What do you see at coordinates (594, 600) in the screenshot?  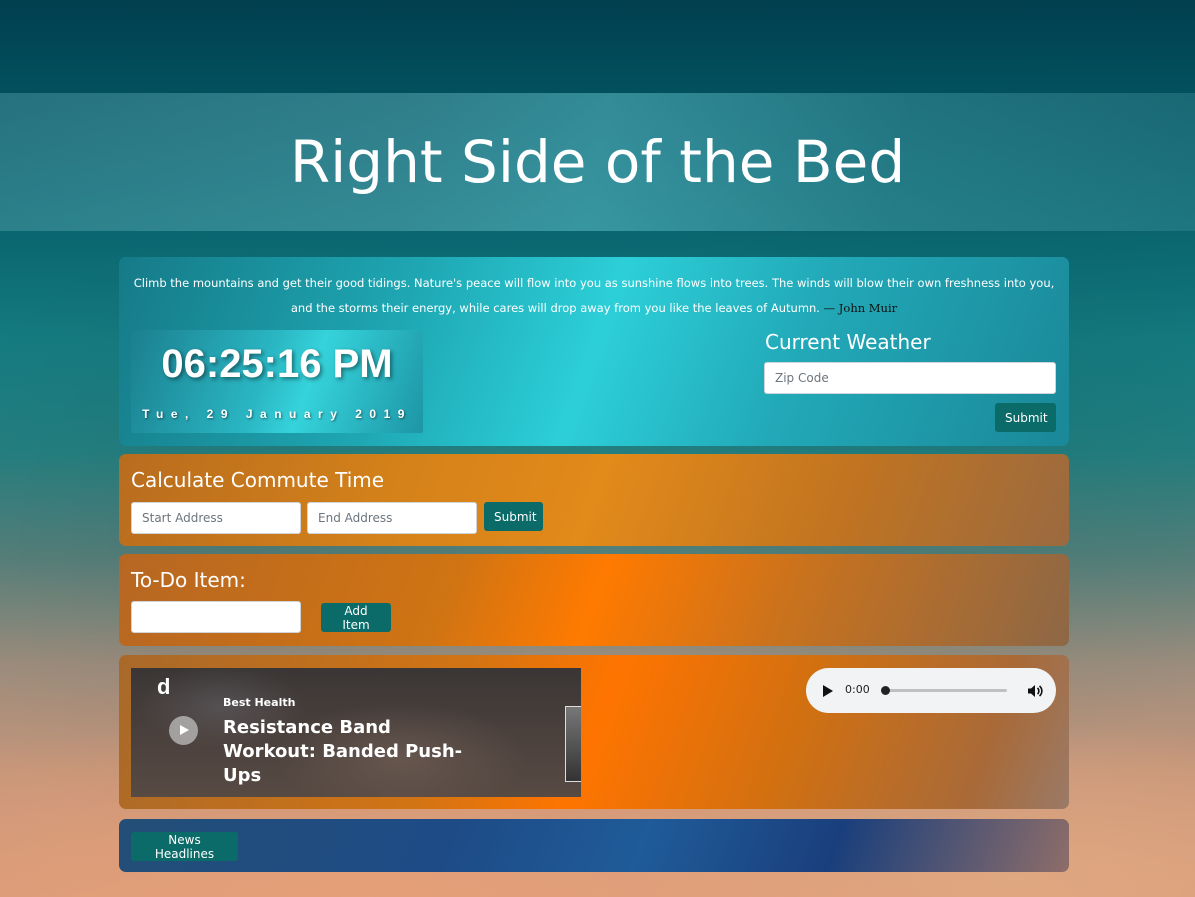 I see `todo-panel: To-Do Item: Add Item` at bounding box center [594, 600].